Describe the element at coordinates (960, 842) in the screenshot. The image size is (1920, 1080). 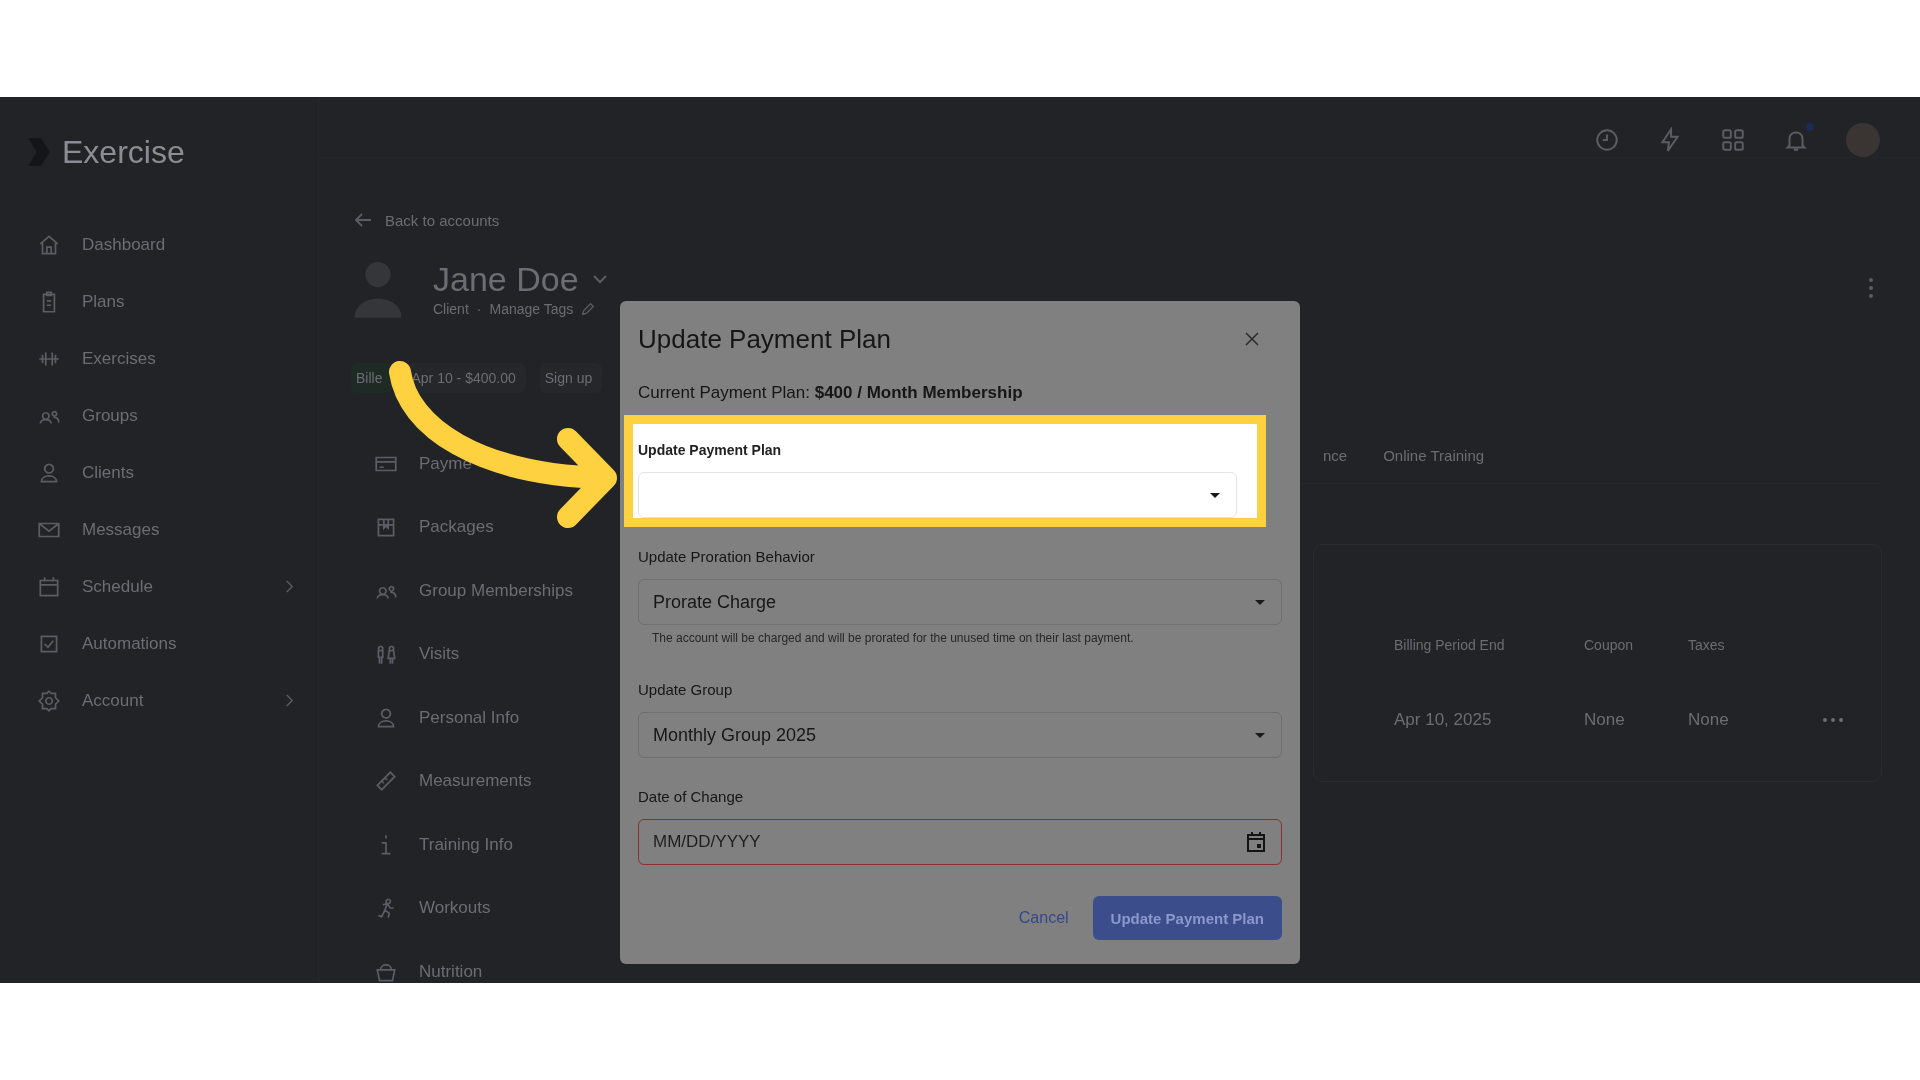
I see `date-field: MM/DD/YYYY` at that location.